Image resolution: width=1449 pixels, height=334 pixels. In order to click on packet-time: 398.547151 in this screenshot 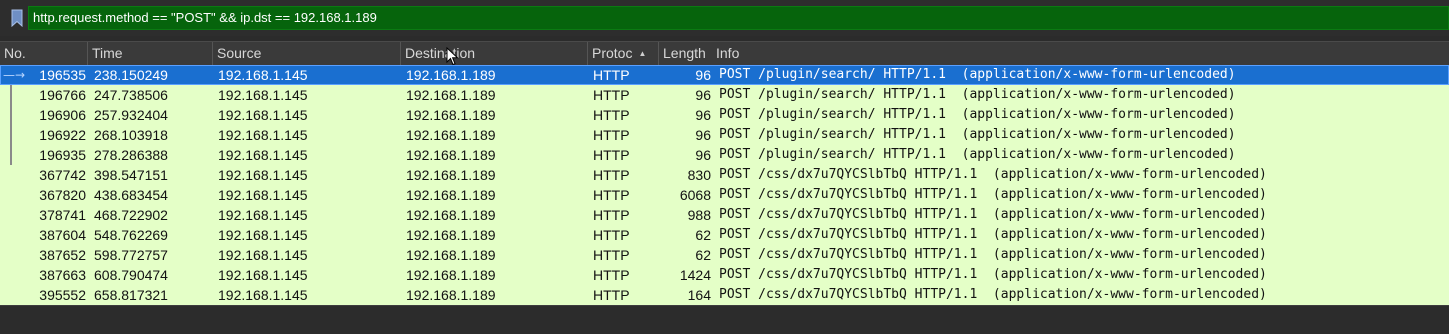, I will do `click(131, 175)`.